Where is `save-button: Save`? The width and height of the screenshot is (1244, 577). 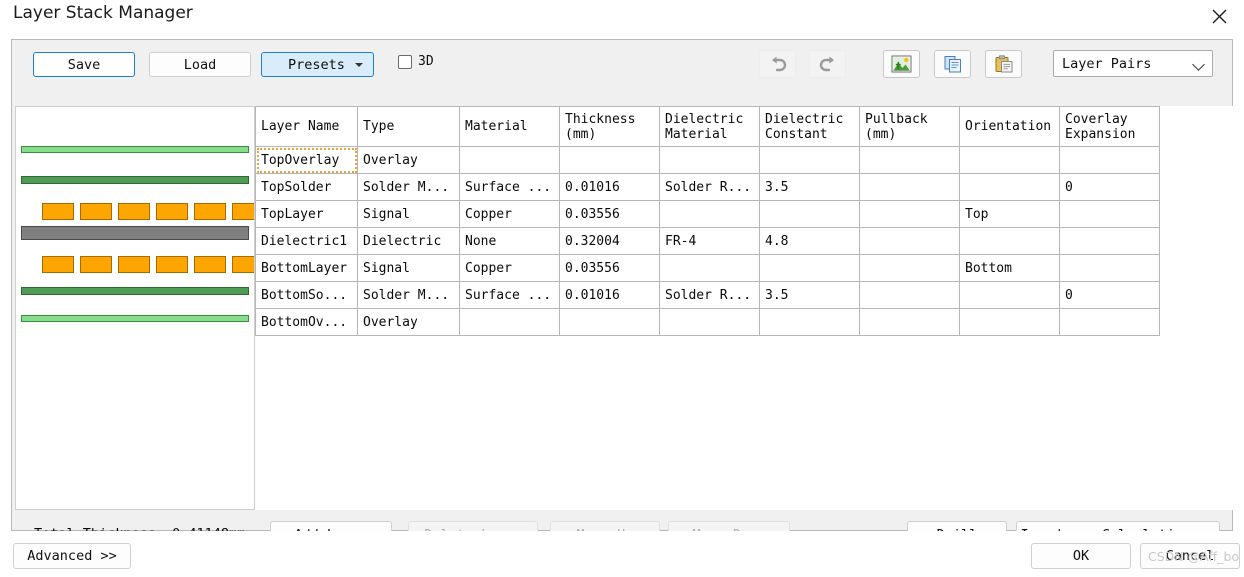 save-button: Save is located at coordinates (84, 64).